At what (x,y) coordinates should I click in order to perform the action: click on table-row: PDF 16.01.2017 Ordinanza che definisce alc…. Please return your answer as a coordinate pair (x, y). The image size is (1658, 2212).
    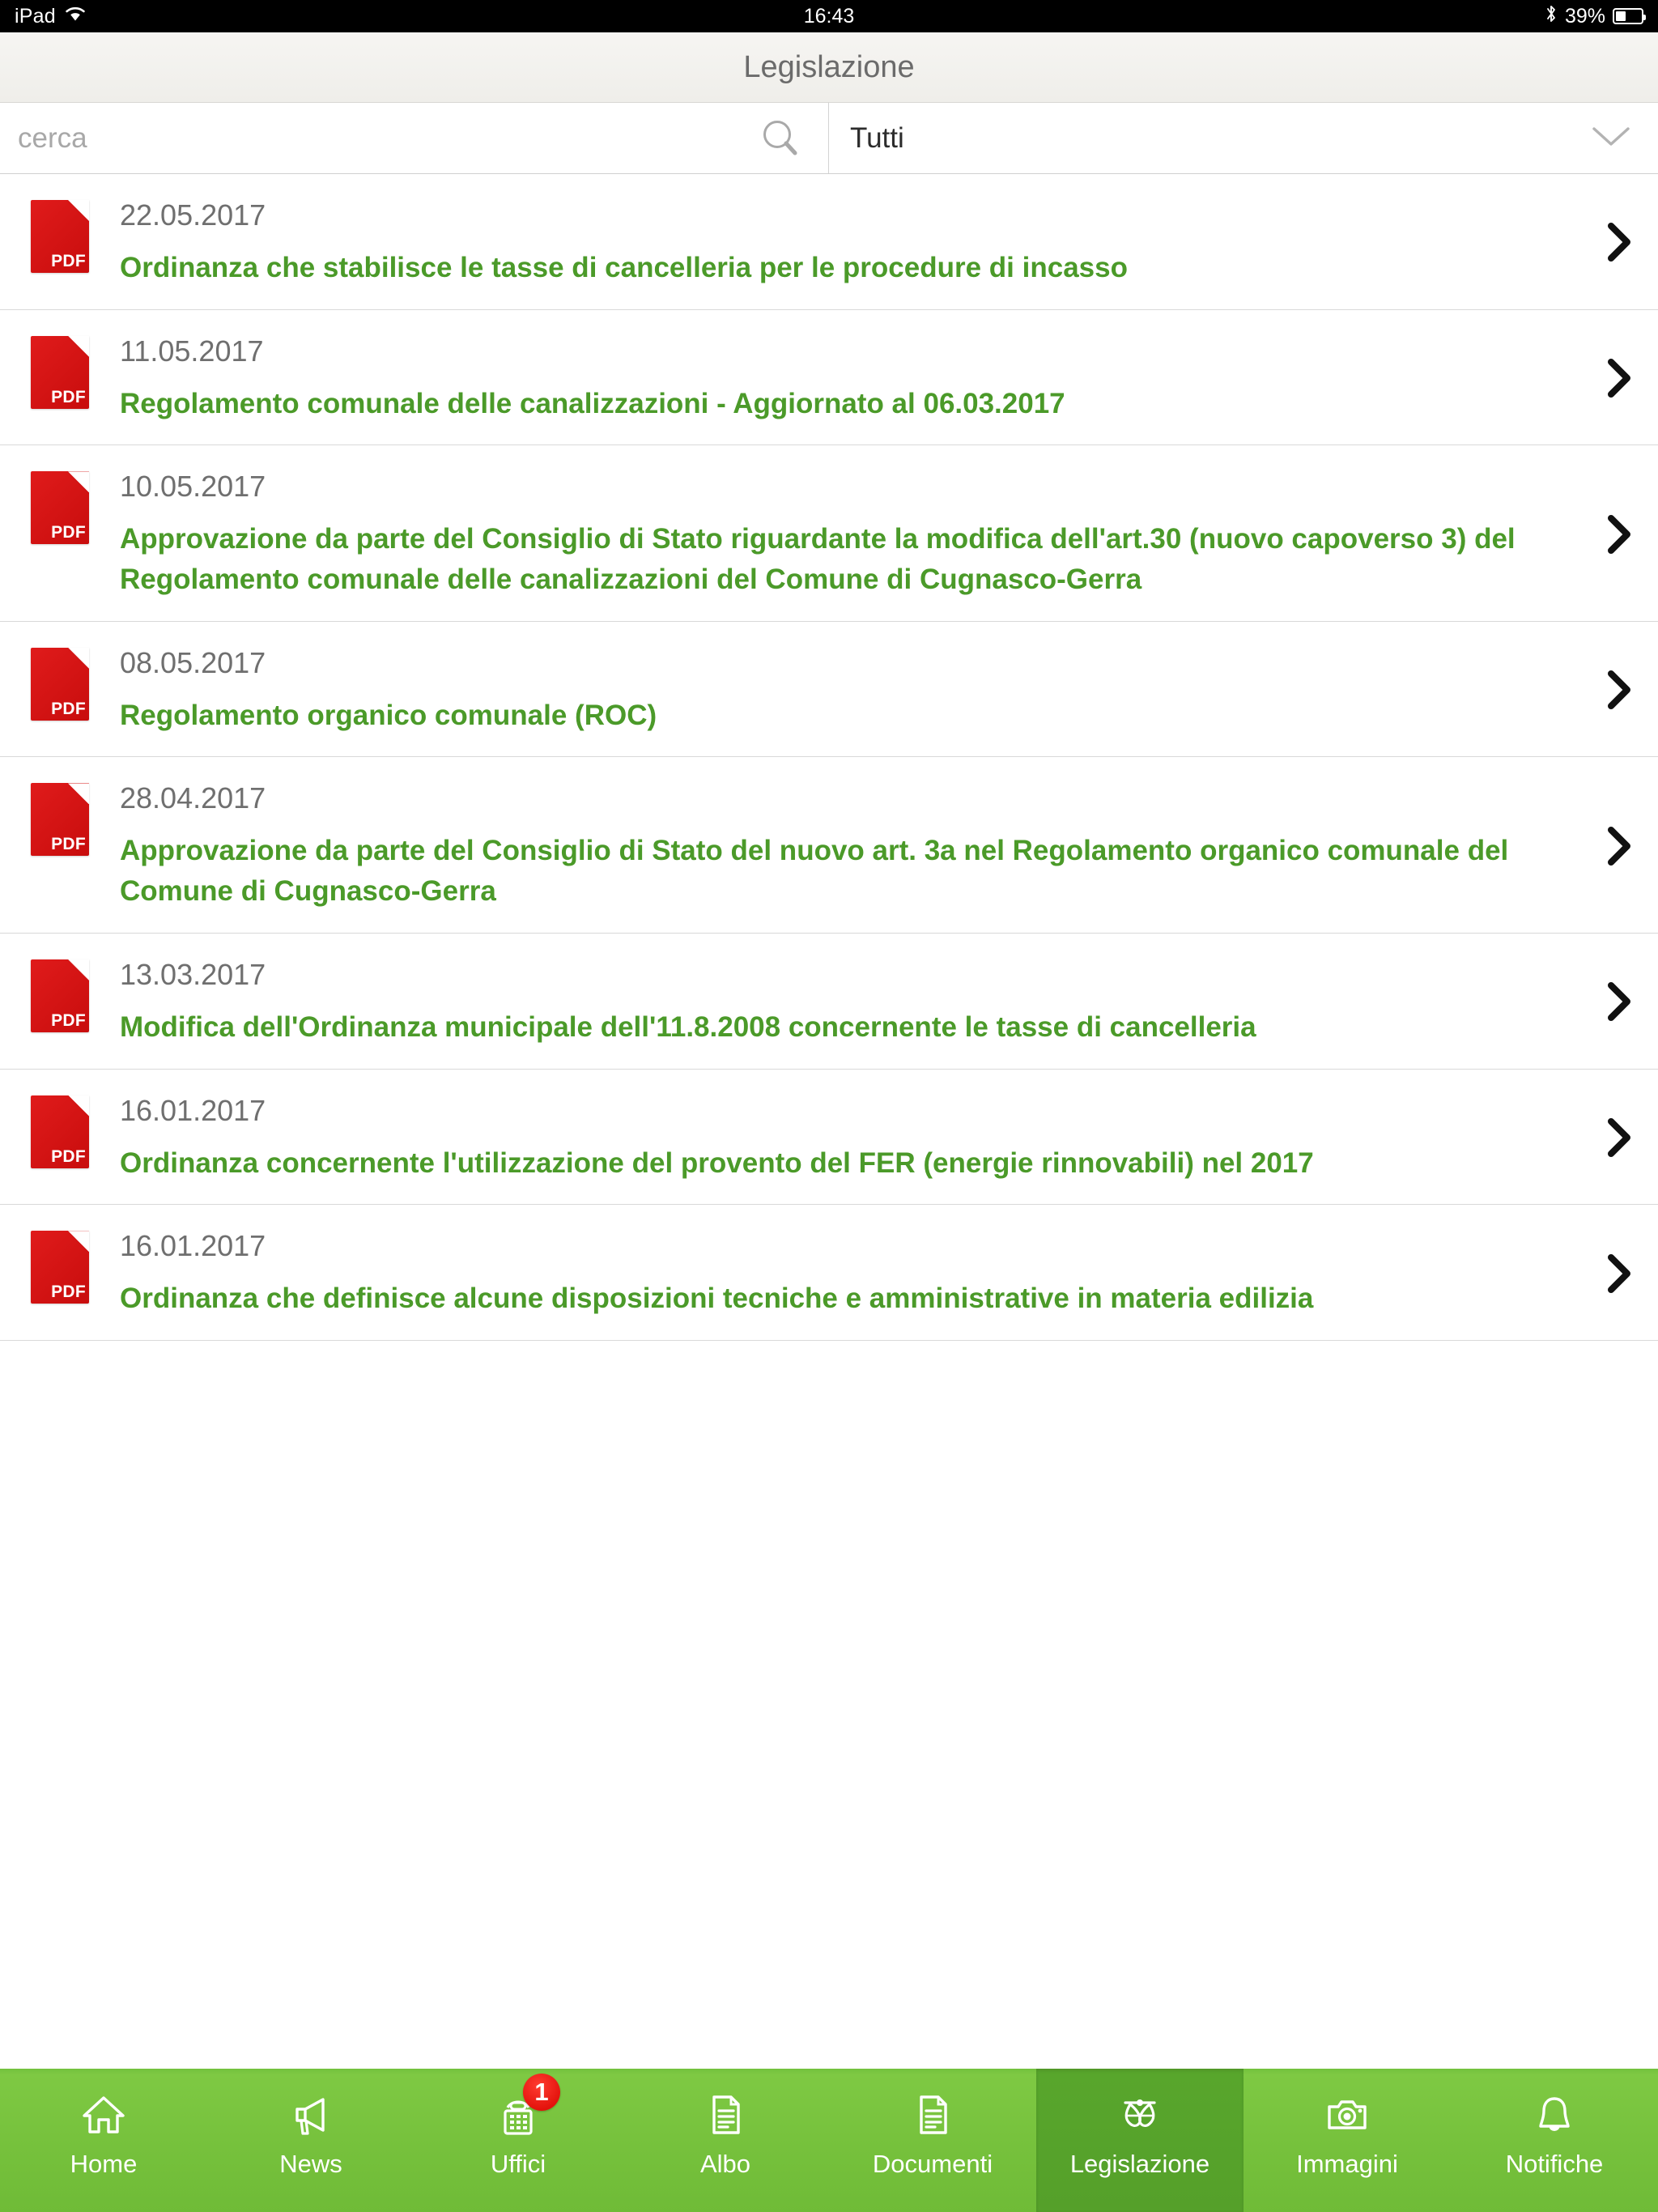
    Looking at the image, I should click on (829, 1273).